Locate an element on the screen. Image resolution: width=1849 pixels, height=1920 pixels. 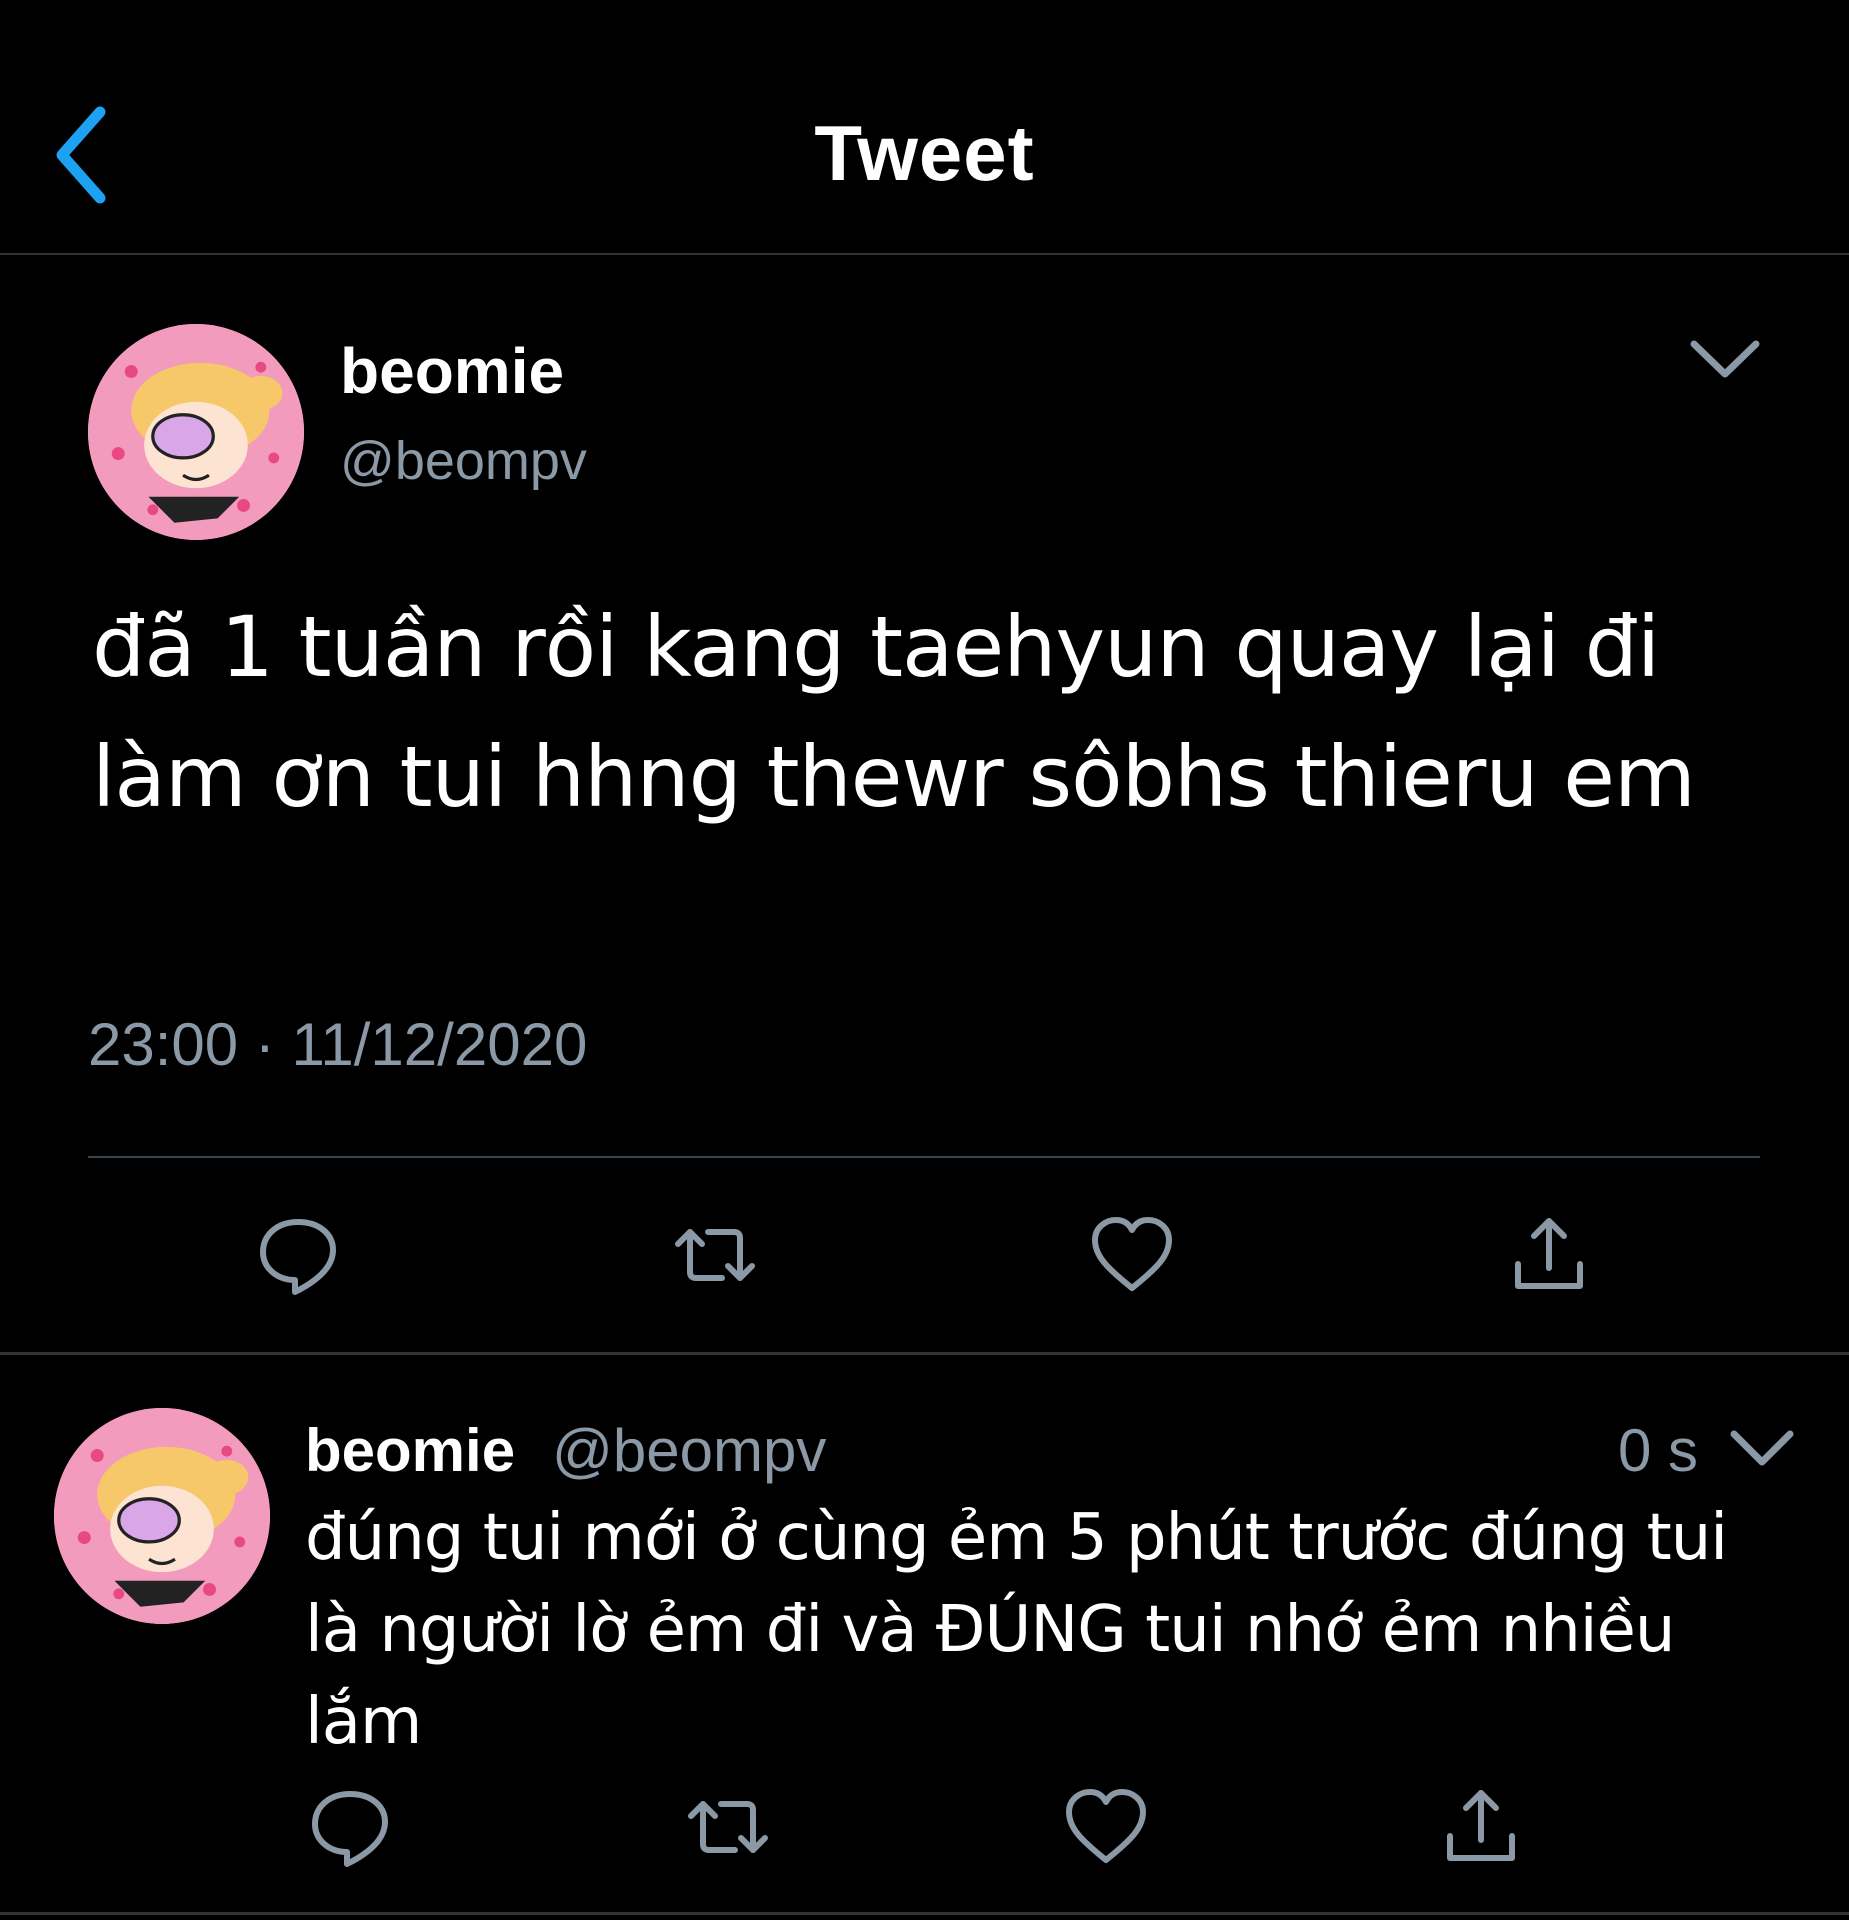
bottom-divider is located at coordinates (924, 1913).